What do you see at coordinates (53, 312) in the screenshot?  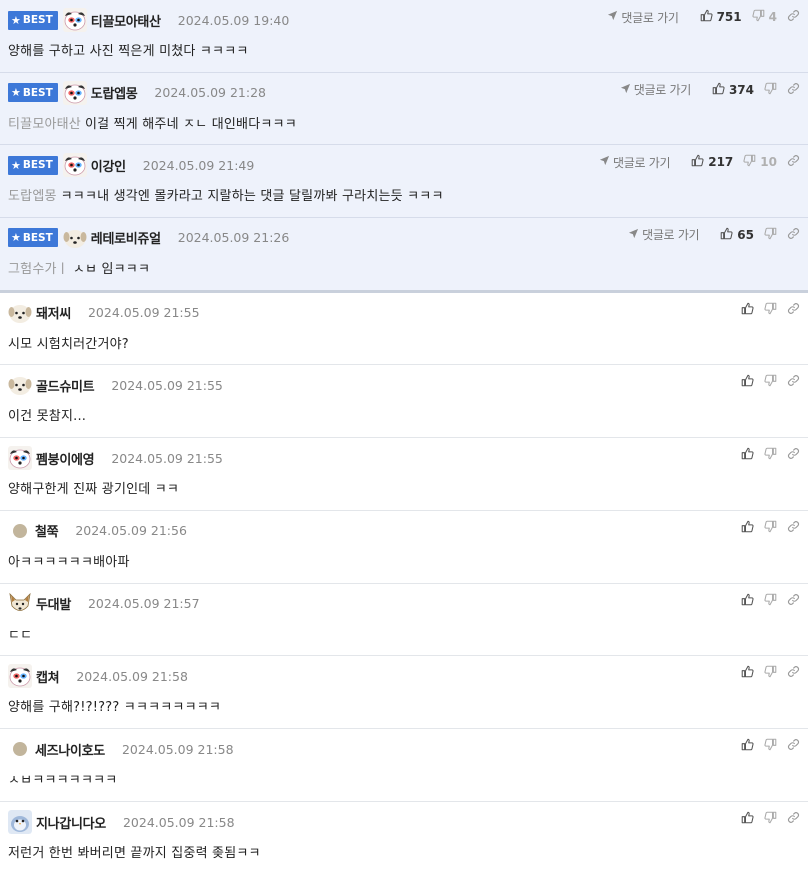 I see `author-name: 돼저씨` at bounding box center [53, 312].